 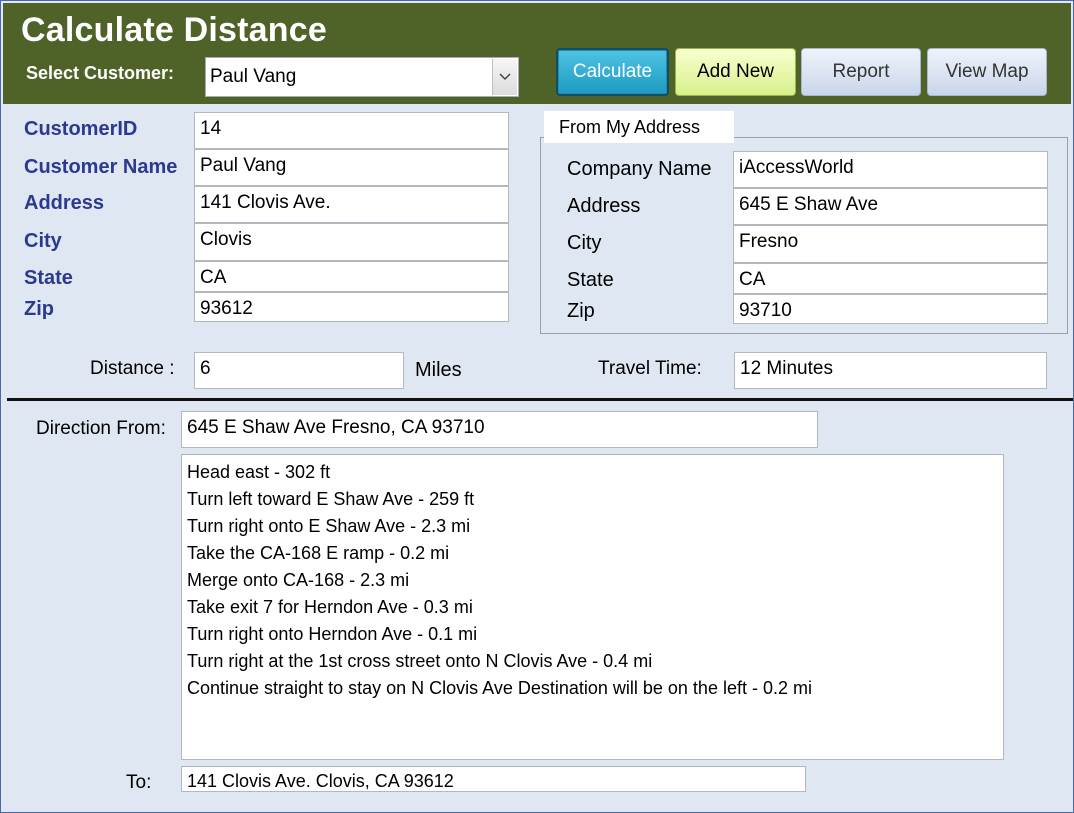 I want to click on from-my-address-title: From My Address, so click(x=639, y=127).